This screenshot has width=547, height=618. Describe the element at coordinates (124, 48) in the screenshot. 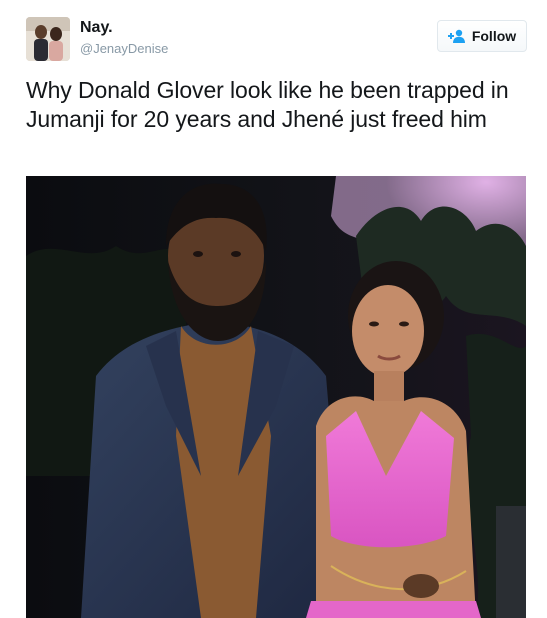

I see `user-handle: @JenayDenise` at that location.